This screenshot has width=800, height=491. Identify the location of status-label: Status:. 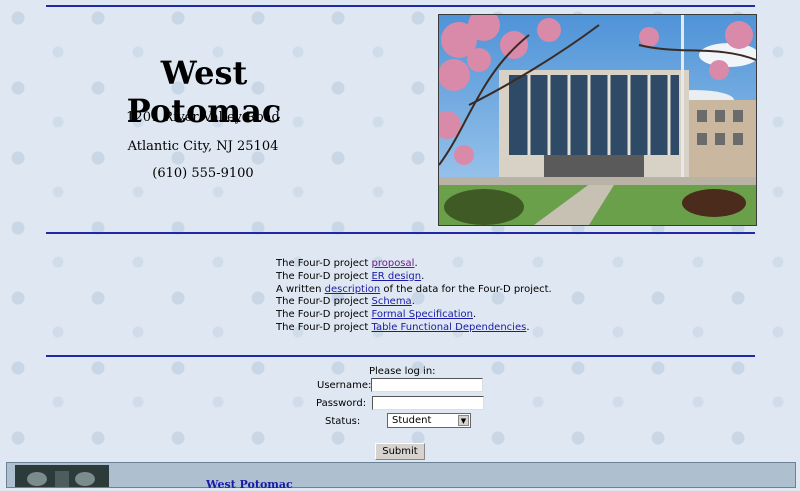
(343, 421).